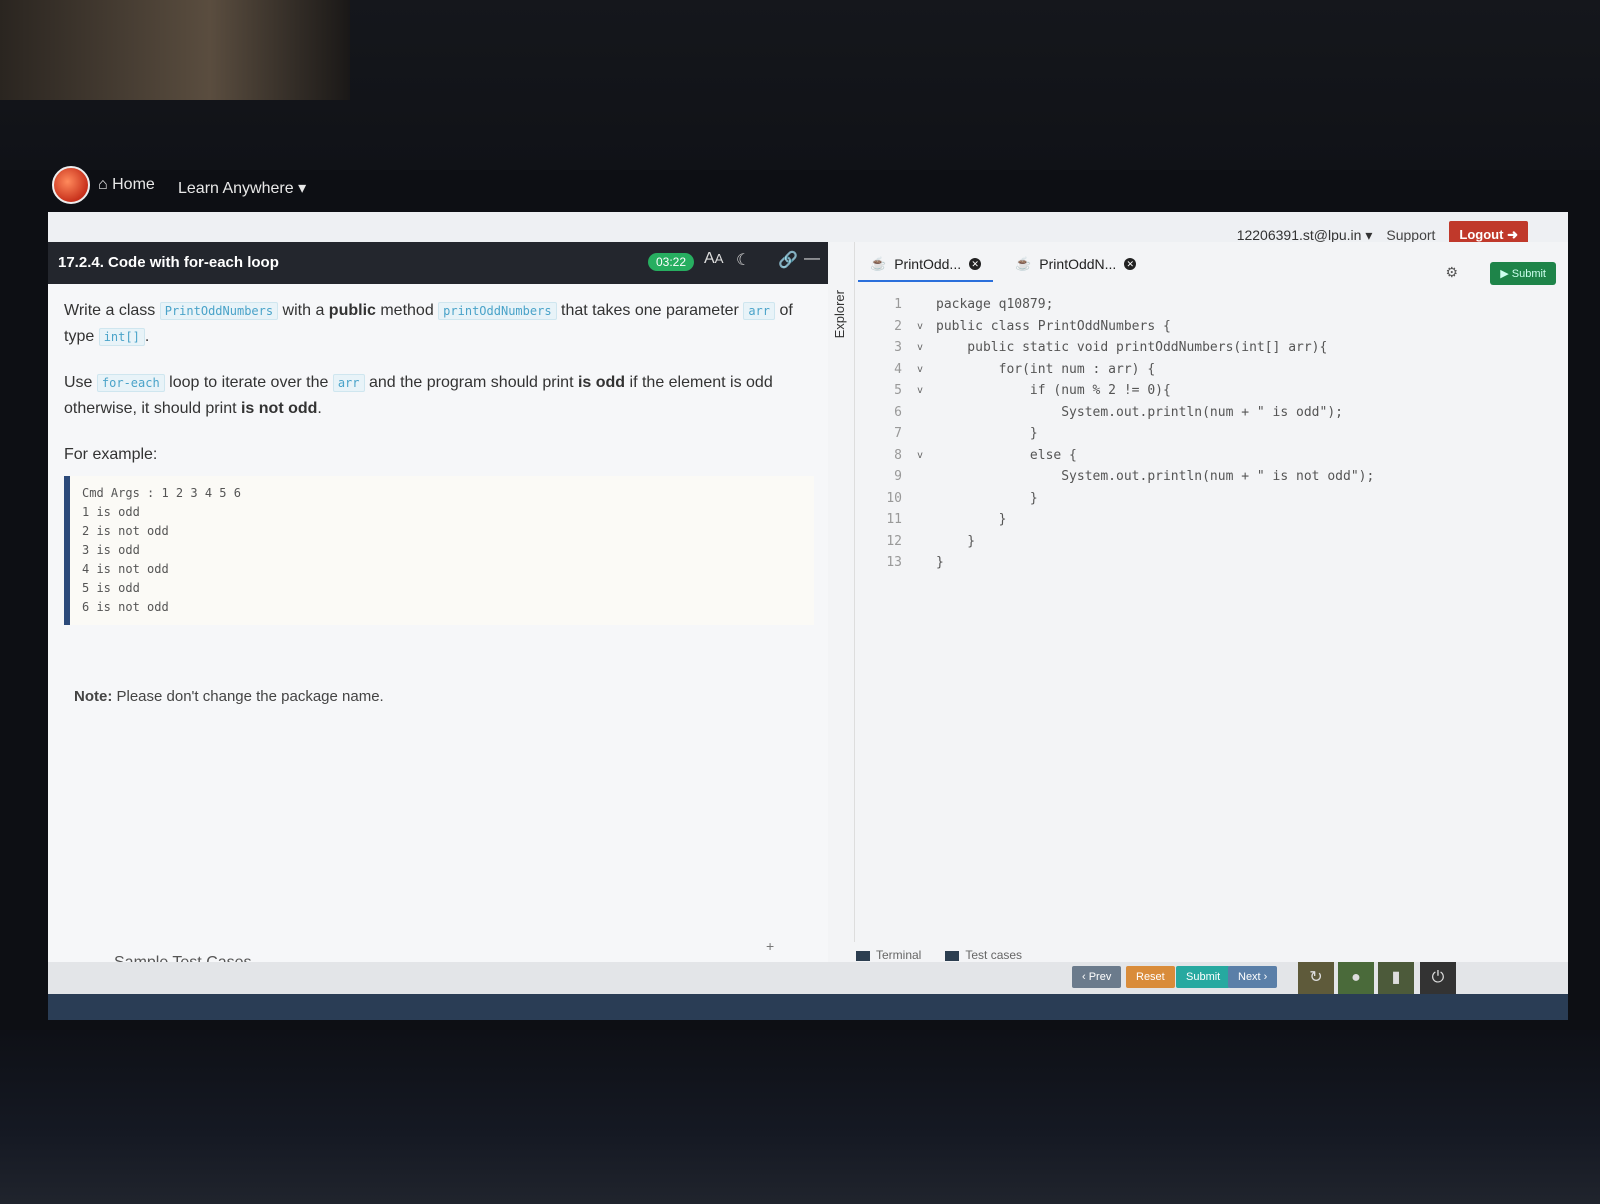 Image resolution: width=1600 pixels, height=1204 pixels. Describe the element at coordinates (1253, 977) in the screenshot. I see `next-button: Next ›` at that location.